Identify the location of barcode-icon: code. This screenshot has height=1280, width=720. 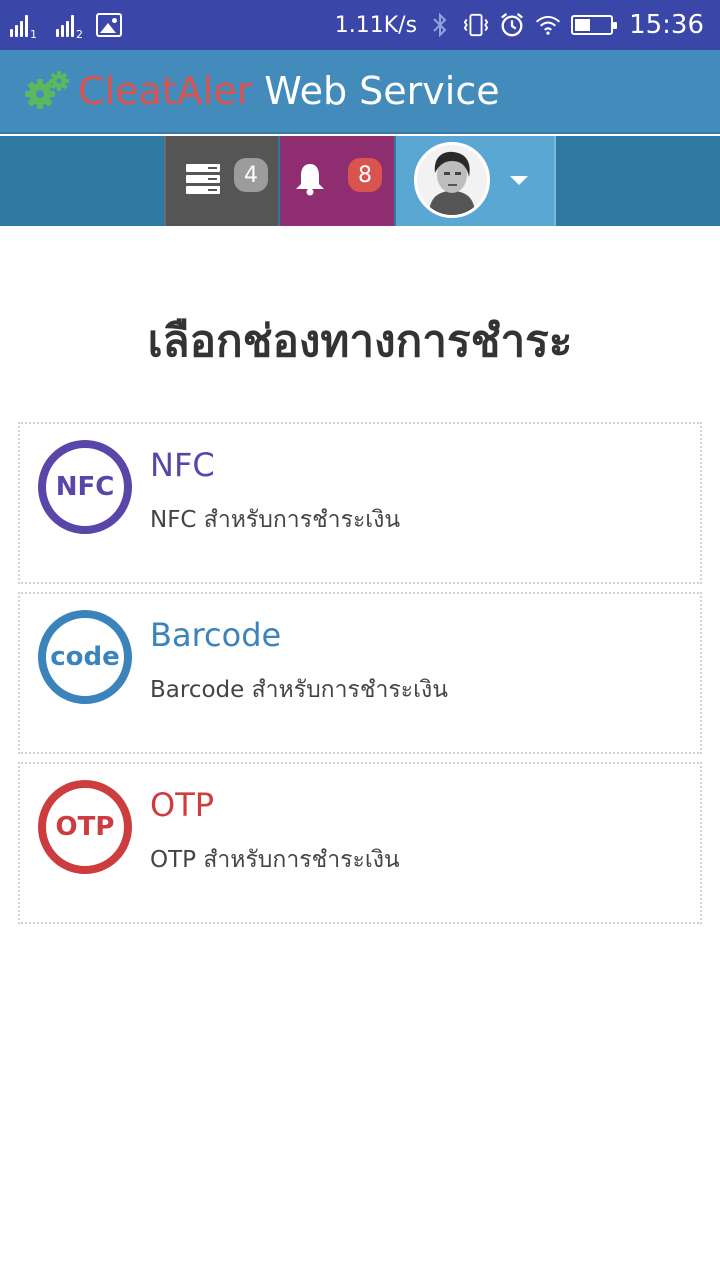
(85, 657).